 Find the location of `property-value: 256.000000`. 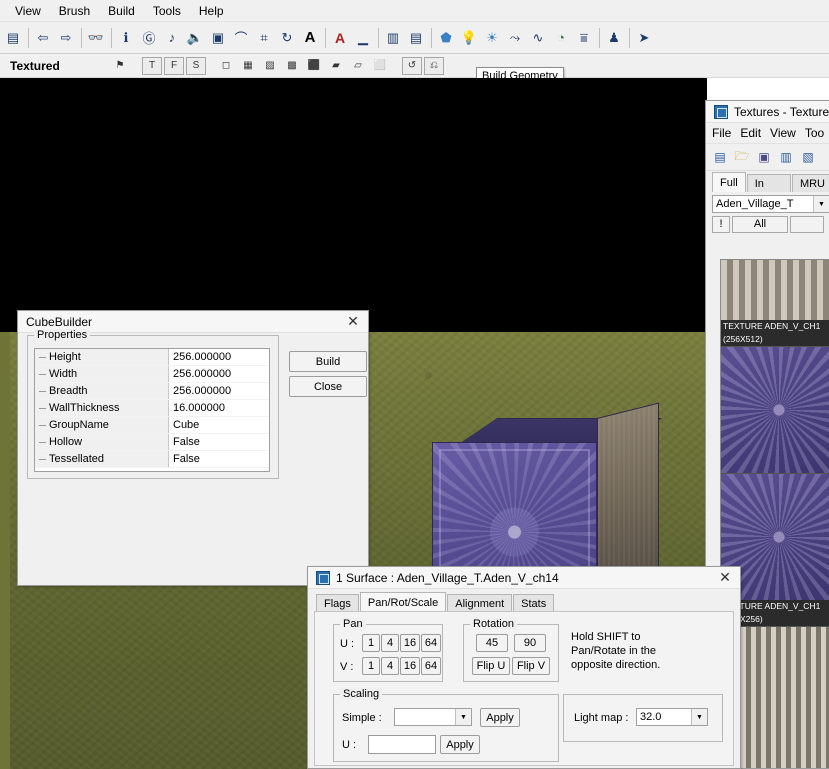

property-value: 256.000000 is located at coordinates (219, 374).